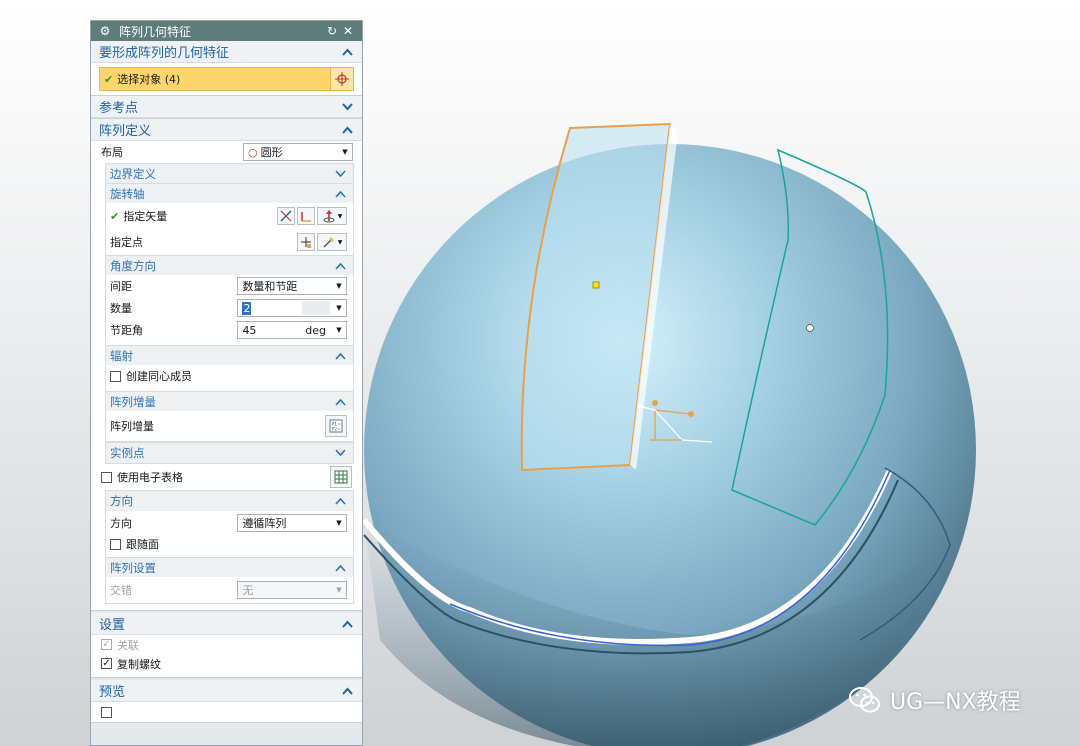 This screenshot has height=746, width=1080. Describe the element at coordinates (133, 567) in the screenshot. I see `sub-pattern-settings-title: 阵列设置` at that location.